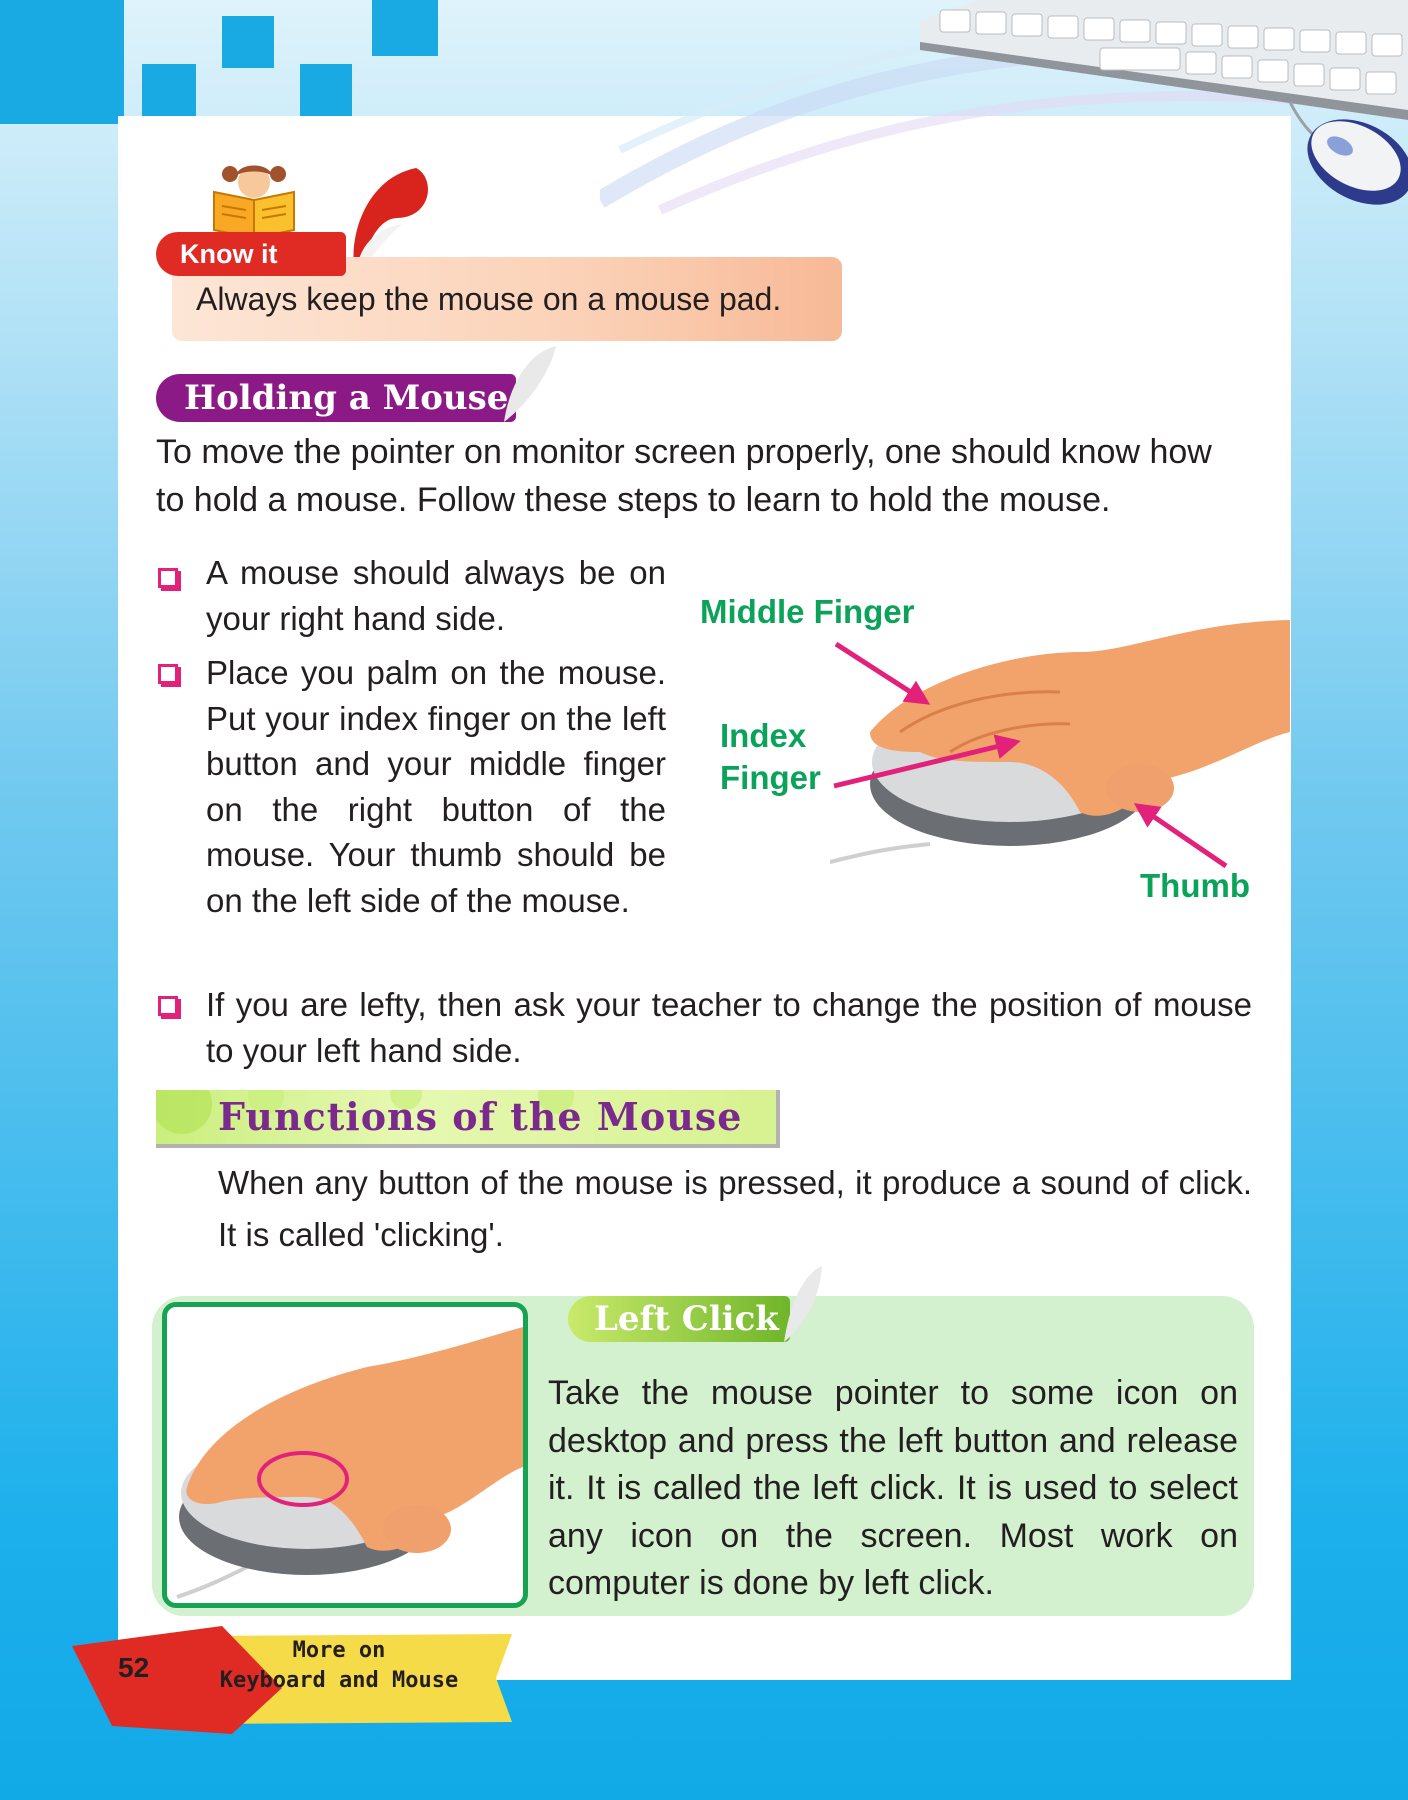  I want to click on mouse-image, so click(1348, 153).